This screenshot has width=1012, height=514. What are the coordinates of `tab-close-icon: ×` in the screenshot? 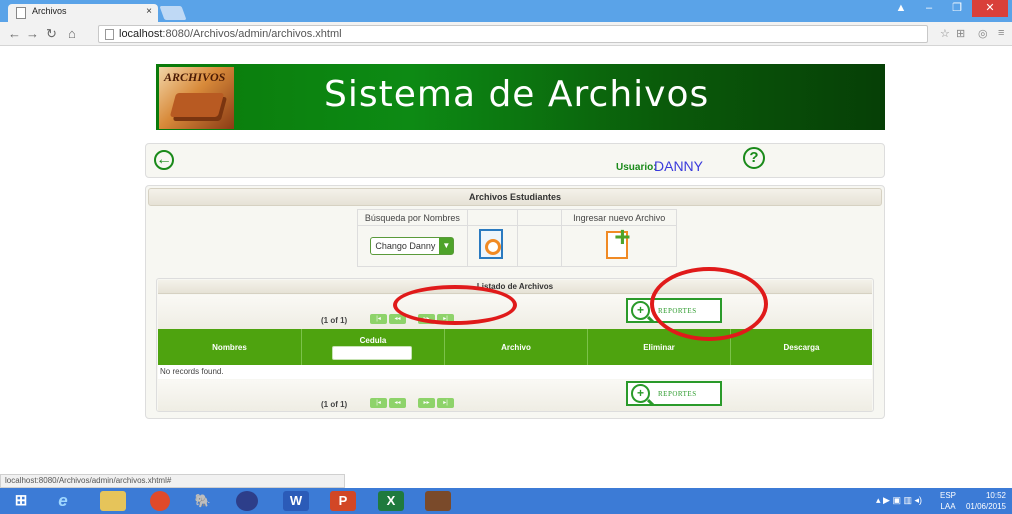 It's located at (149, 11).